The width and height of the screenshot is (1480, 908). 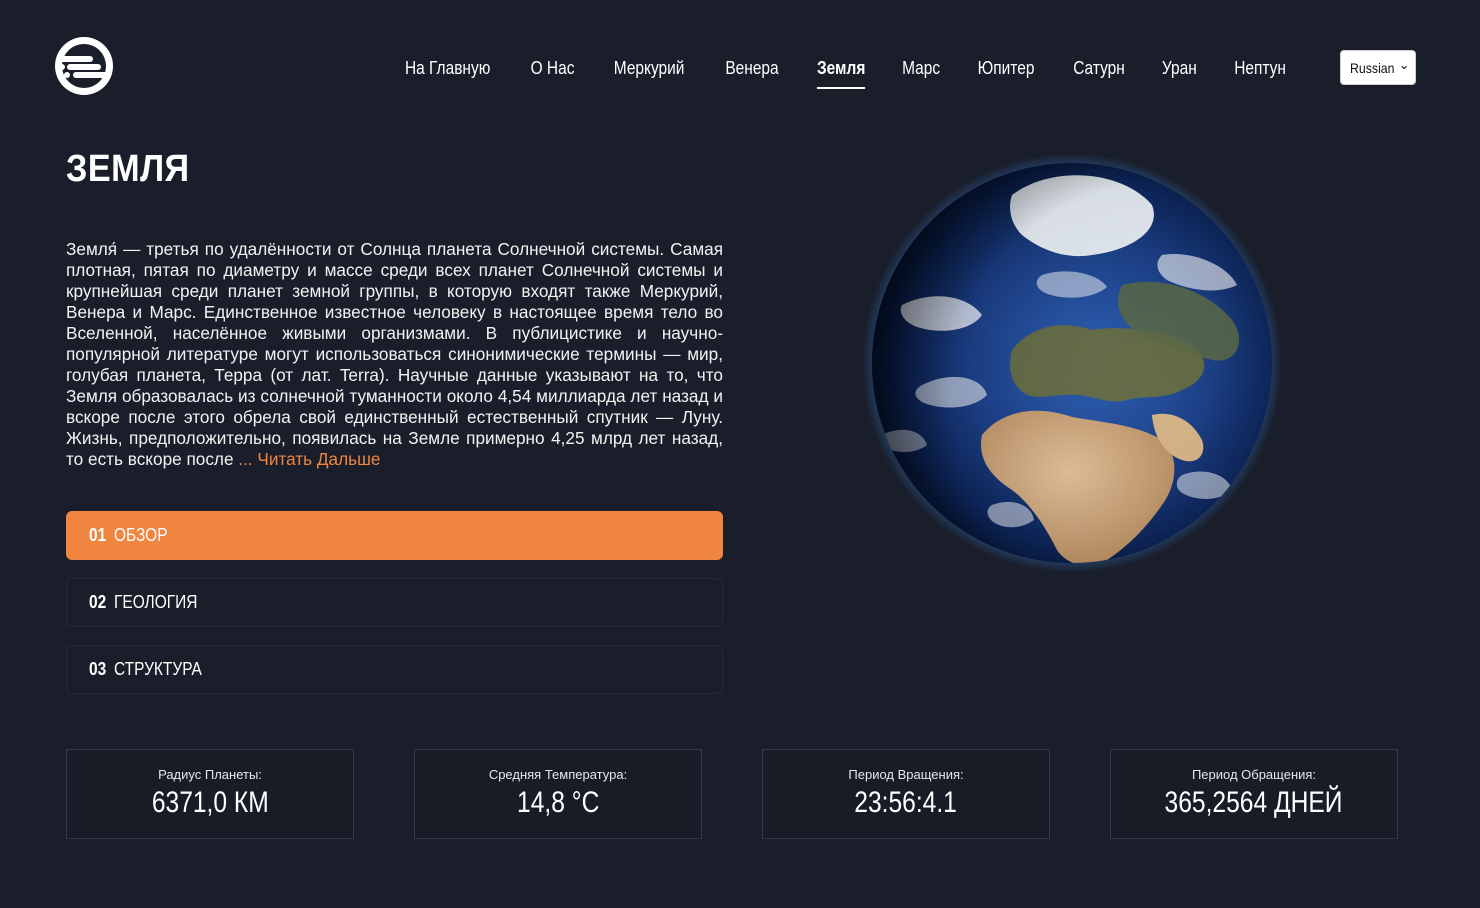 I want to click on nav-item-home: На Главную, so click(x=447, y=68).